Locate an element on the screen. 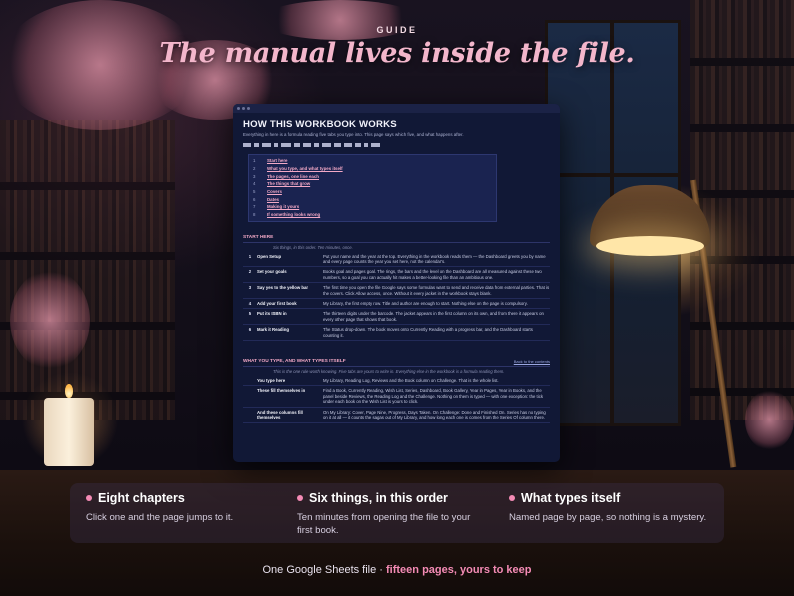 Image resolution: width=794 pixels, height=596 pixels. bookshelf-left is located at coordinates (87, 270).